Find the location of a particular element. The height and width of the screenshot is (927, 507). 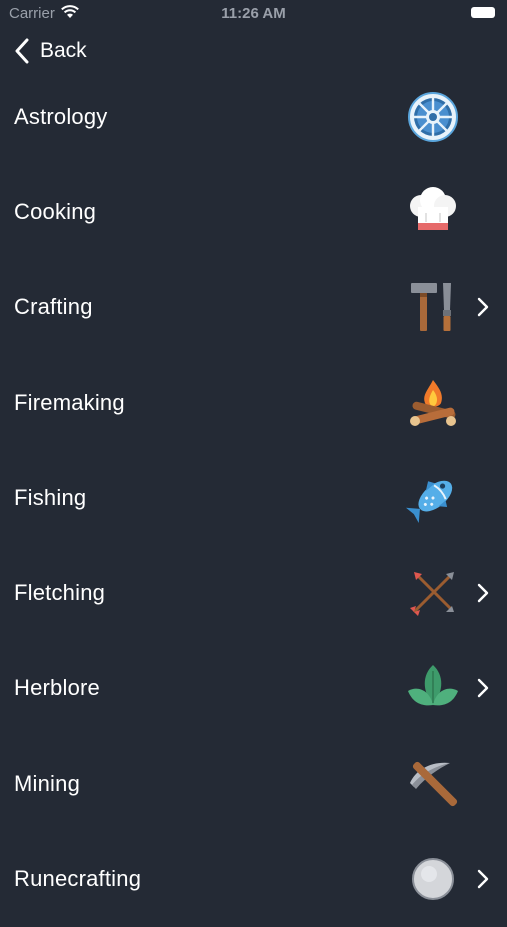

back-button-label: Back is located at coordinates (63, 50).